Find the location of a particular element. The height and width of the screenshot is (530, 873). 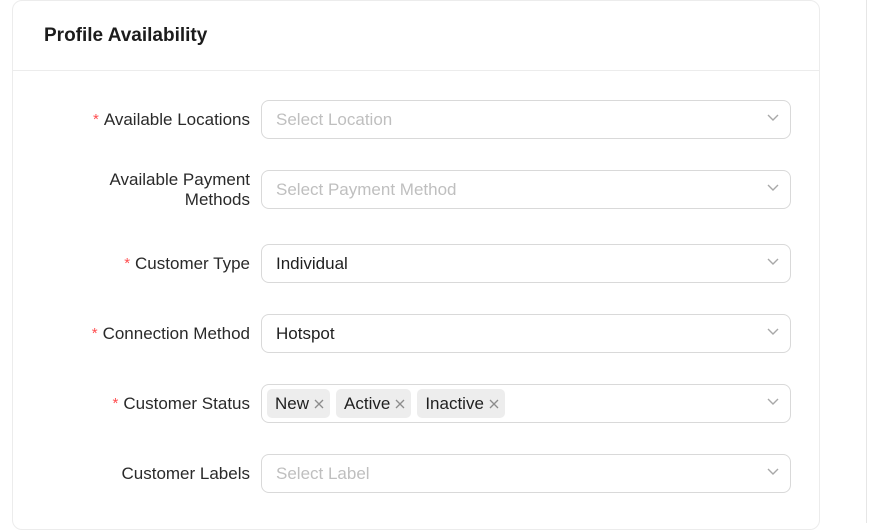

card-header: Profile Availability is located at coordinates (416, 36).